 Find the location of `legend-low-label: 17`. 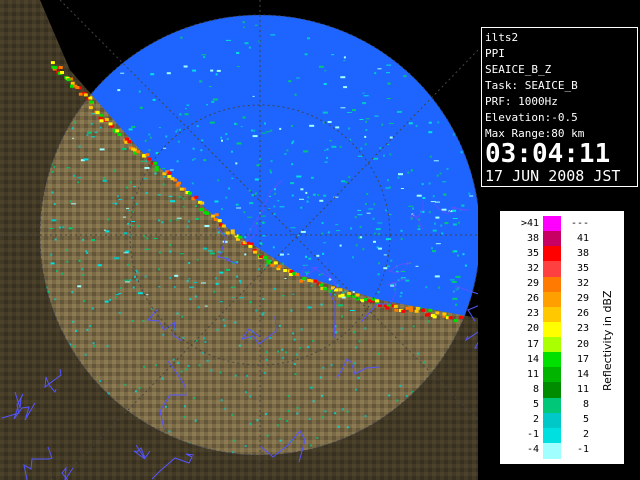

legend-low-label: 17 is located at coordinates (532, 344).